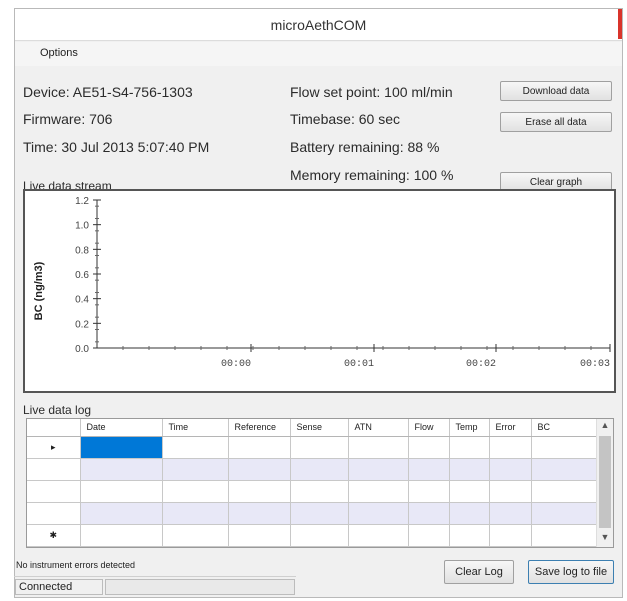 Image resolution: width=627 pixels, height=601 pixels. Describe the element at coordinates (82, 300) in the screenshot. I see `y-tick-label: 0.4` at that location.